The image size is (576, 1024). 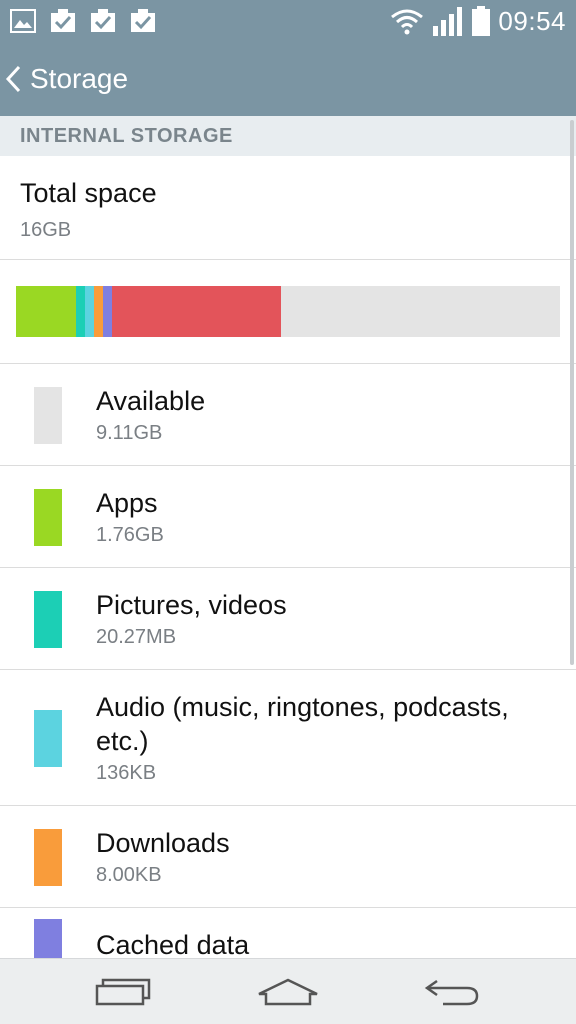 I want to click on home-button, so click(x=288, y=992).